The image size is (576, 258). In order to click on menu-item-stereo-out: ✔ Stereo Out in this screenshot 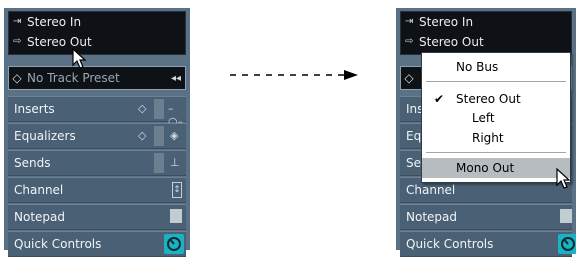, I will do `click(496, 99)`.